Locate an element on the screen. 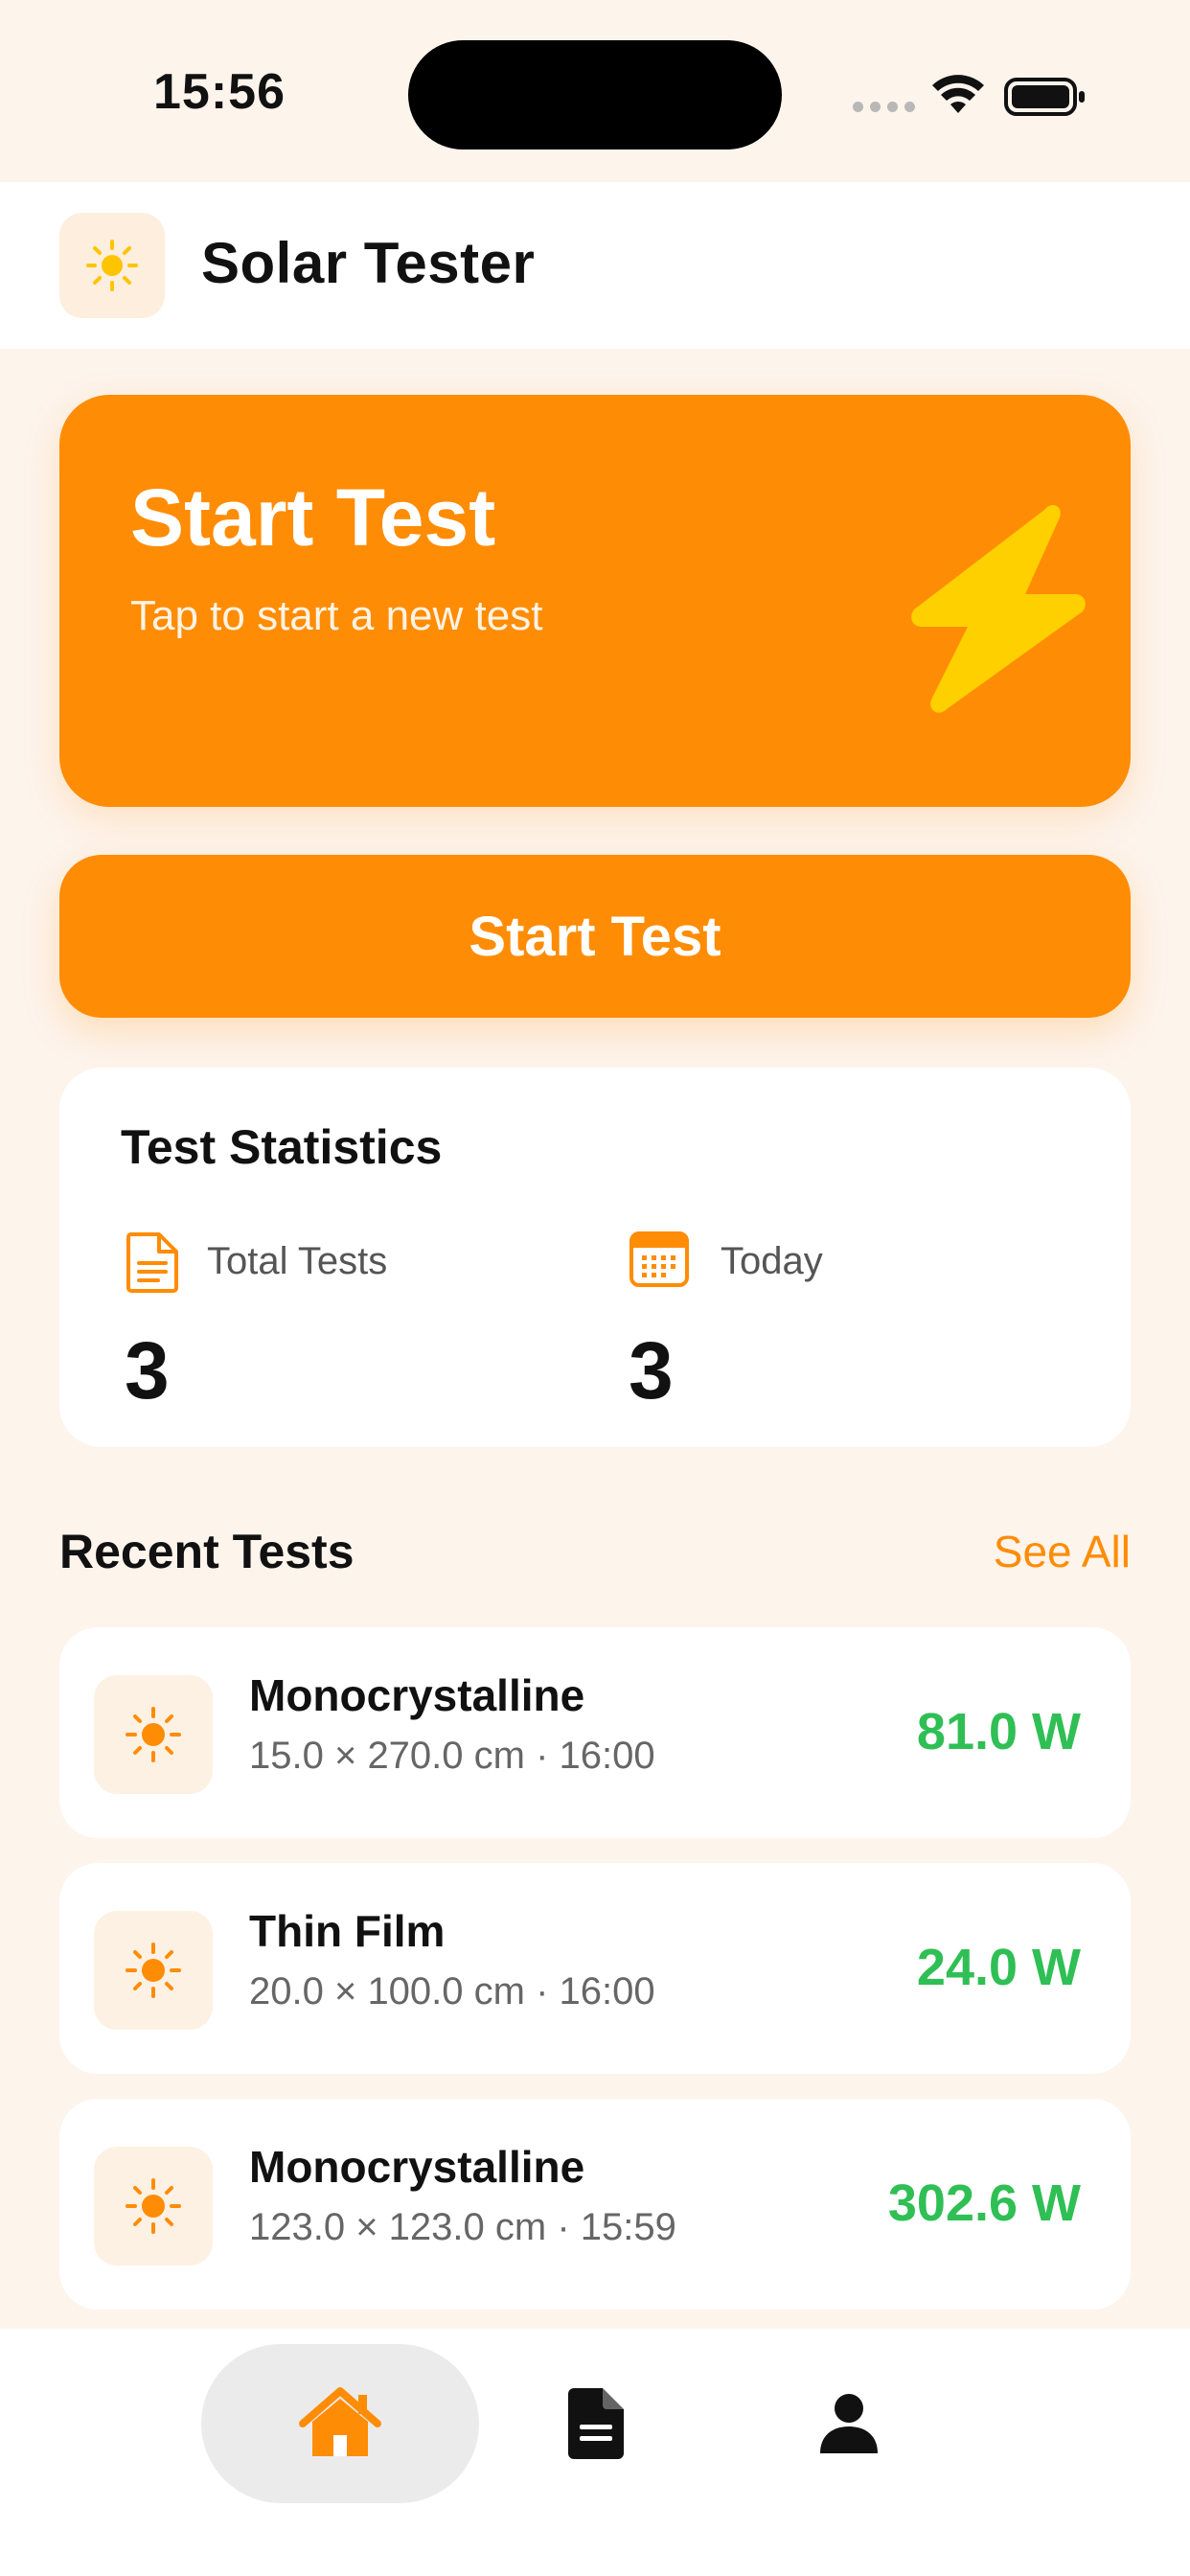 This screenshot has width=1190, height=2576. hero-title: Start Test is located at coordinates (313, 517).